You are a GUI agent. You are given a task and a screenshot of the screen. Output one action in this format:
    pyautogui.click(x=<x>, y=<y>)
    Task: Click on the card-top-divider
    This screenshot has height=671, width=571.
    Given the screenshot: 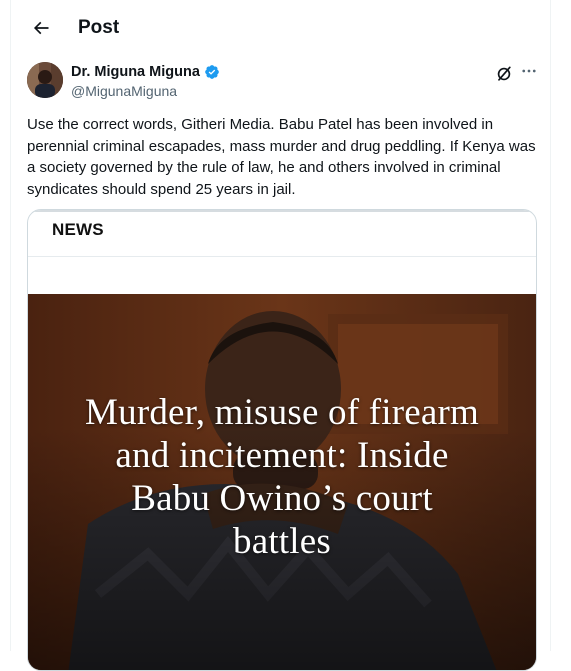 What is the action you would take?
    pyautogui.click(x=282, y=211)
    